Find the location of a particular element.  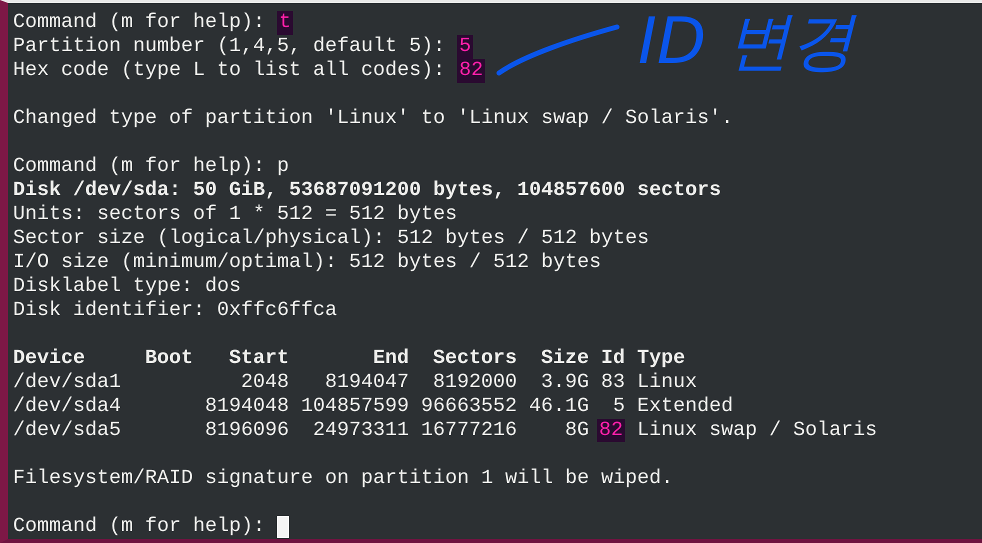

table-cell-text: 2048 is located at coordinates (265, 383).